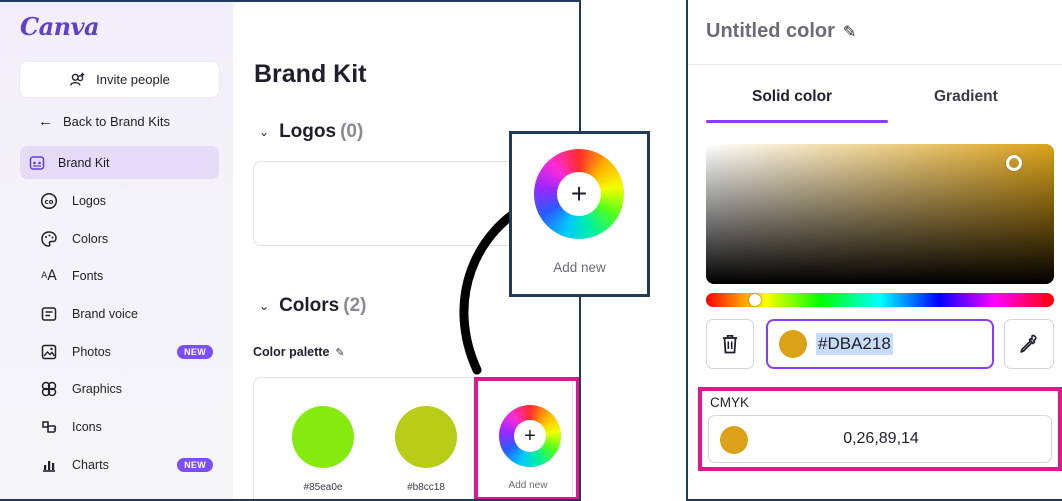 The width and height of the screenshot is (1062, 501). I want to click on add-color-button-zoomed: +, so click(579, 194).